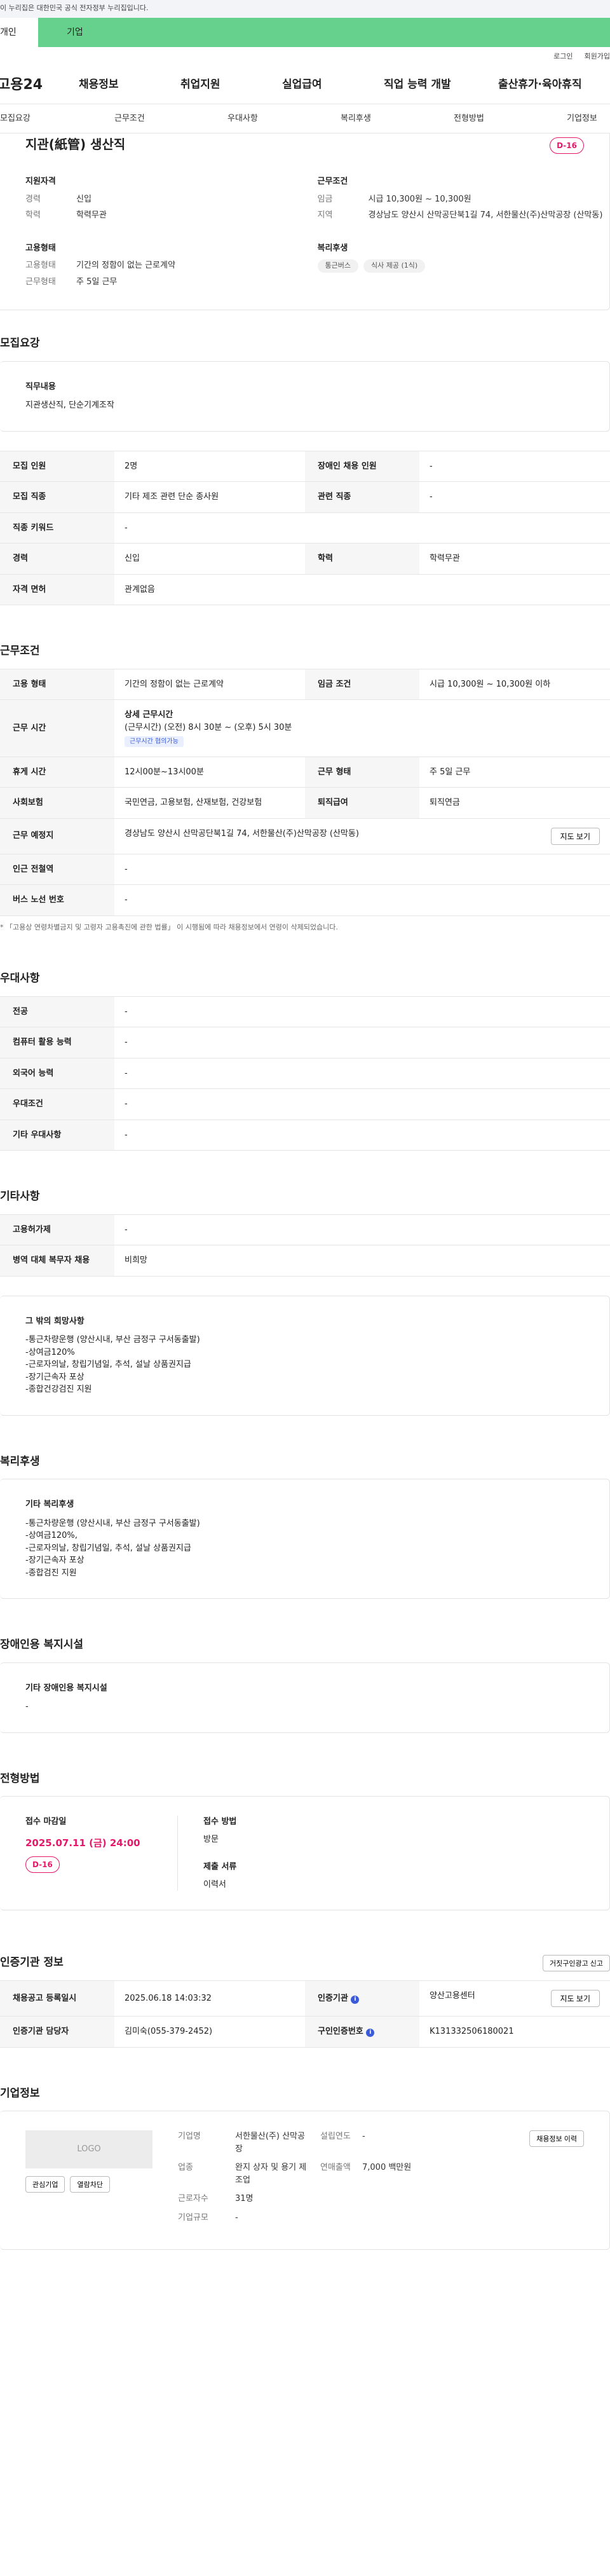  I want to click on size-value: -, so click(236, 2217).